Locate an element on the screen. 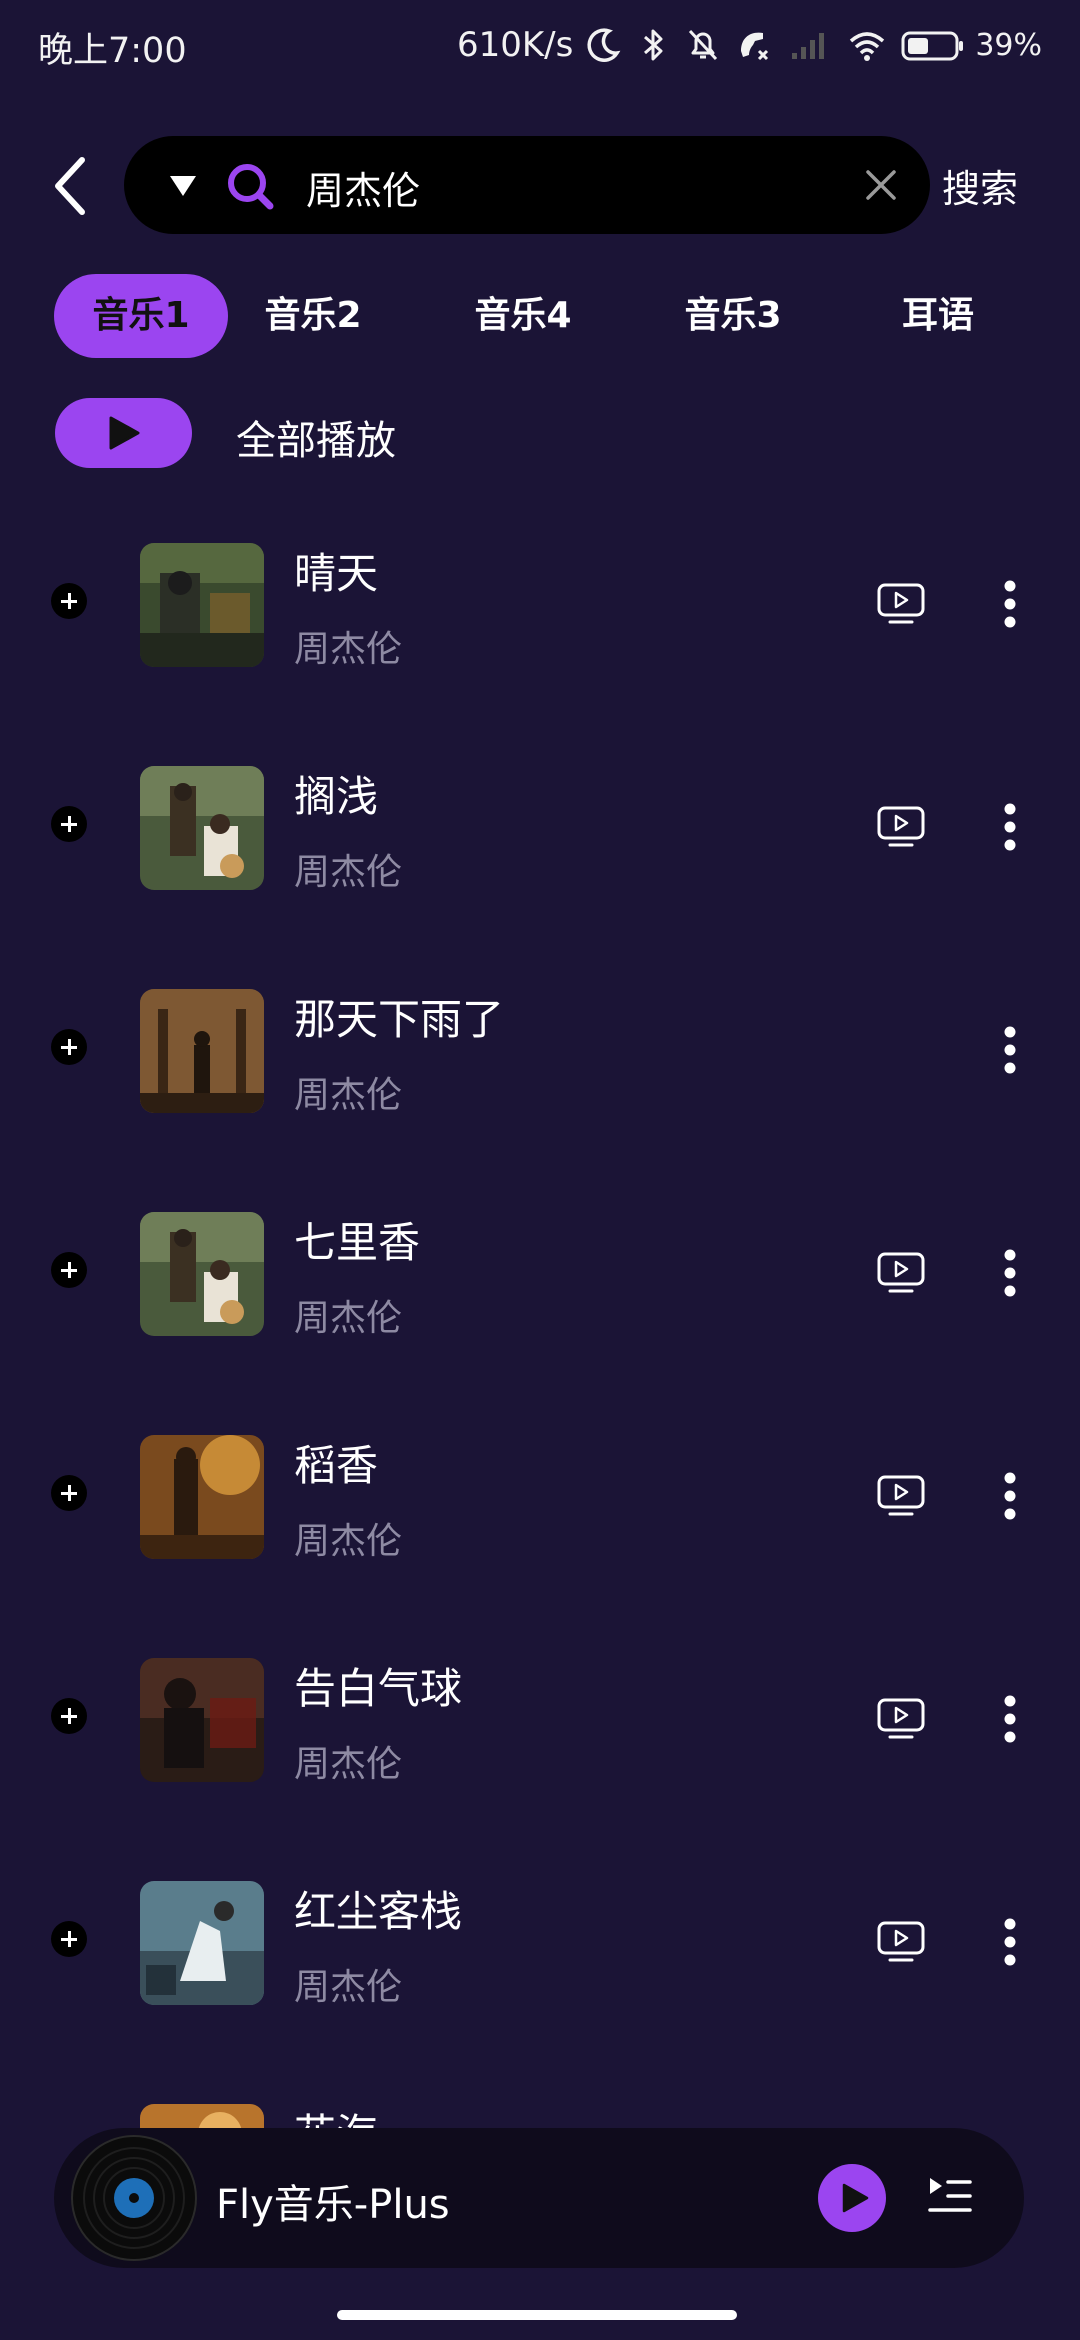  song-row: 搁浅 周杰伦 is located at coordinates (540, 842).